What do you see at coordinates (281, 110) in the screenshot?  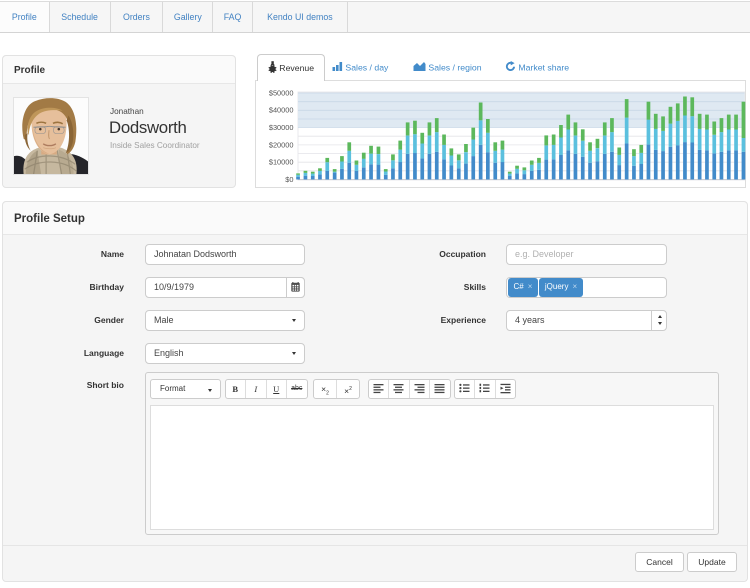 I see `svg-text: $40000` at bounding box center [281, 110].